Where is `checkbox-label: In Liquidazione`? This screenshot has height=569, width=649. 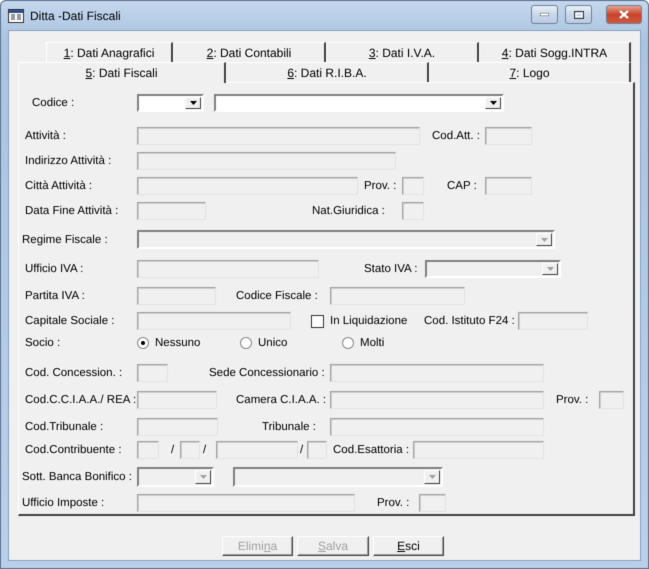 checkbox-label: In Liquidazione is located at coordinates (369, 321).